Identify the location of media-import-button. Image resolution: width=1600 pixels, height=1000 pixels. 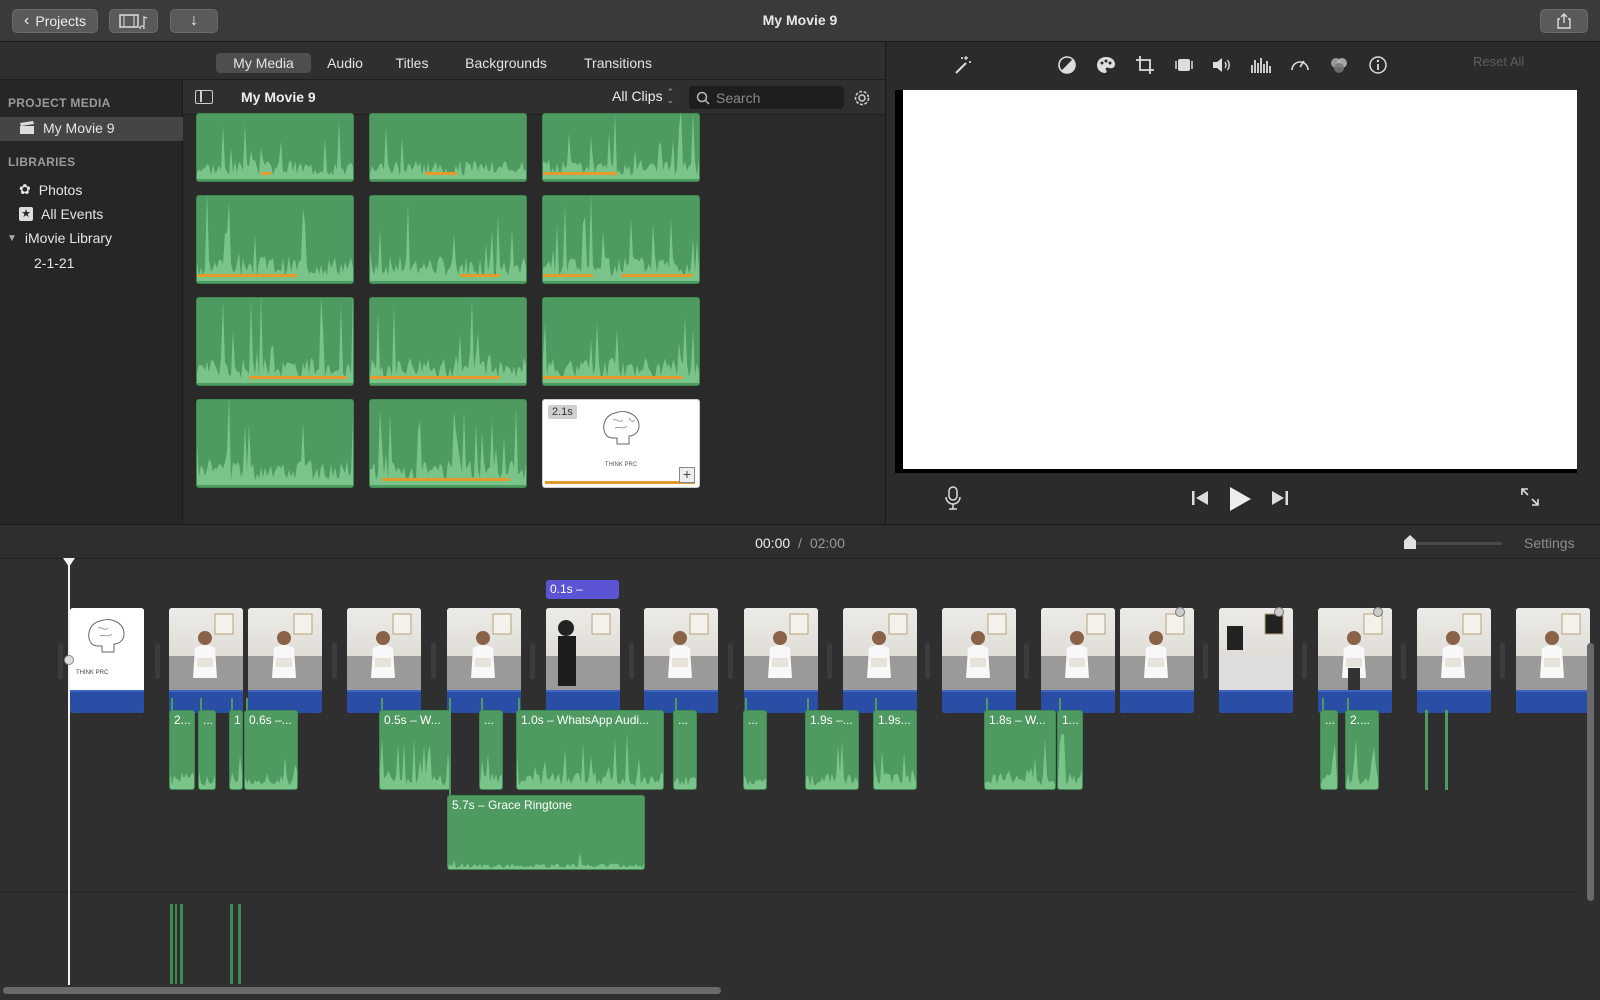
(133, 21).